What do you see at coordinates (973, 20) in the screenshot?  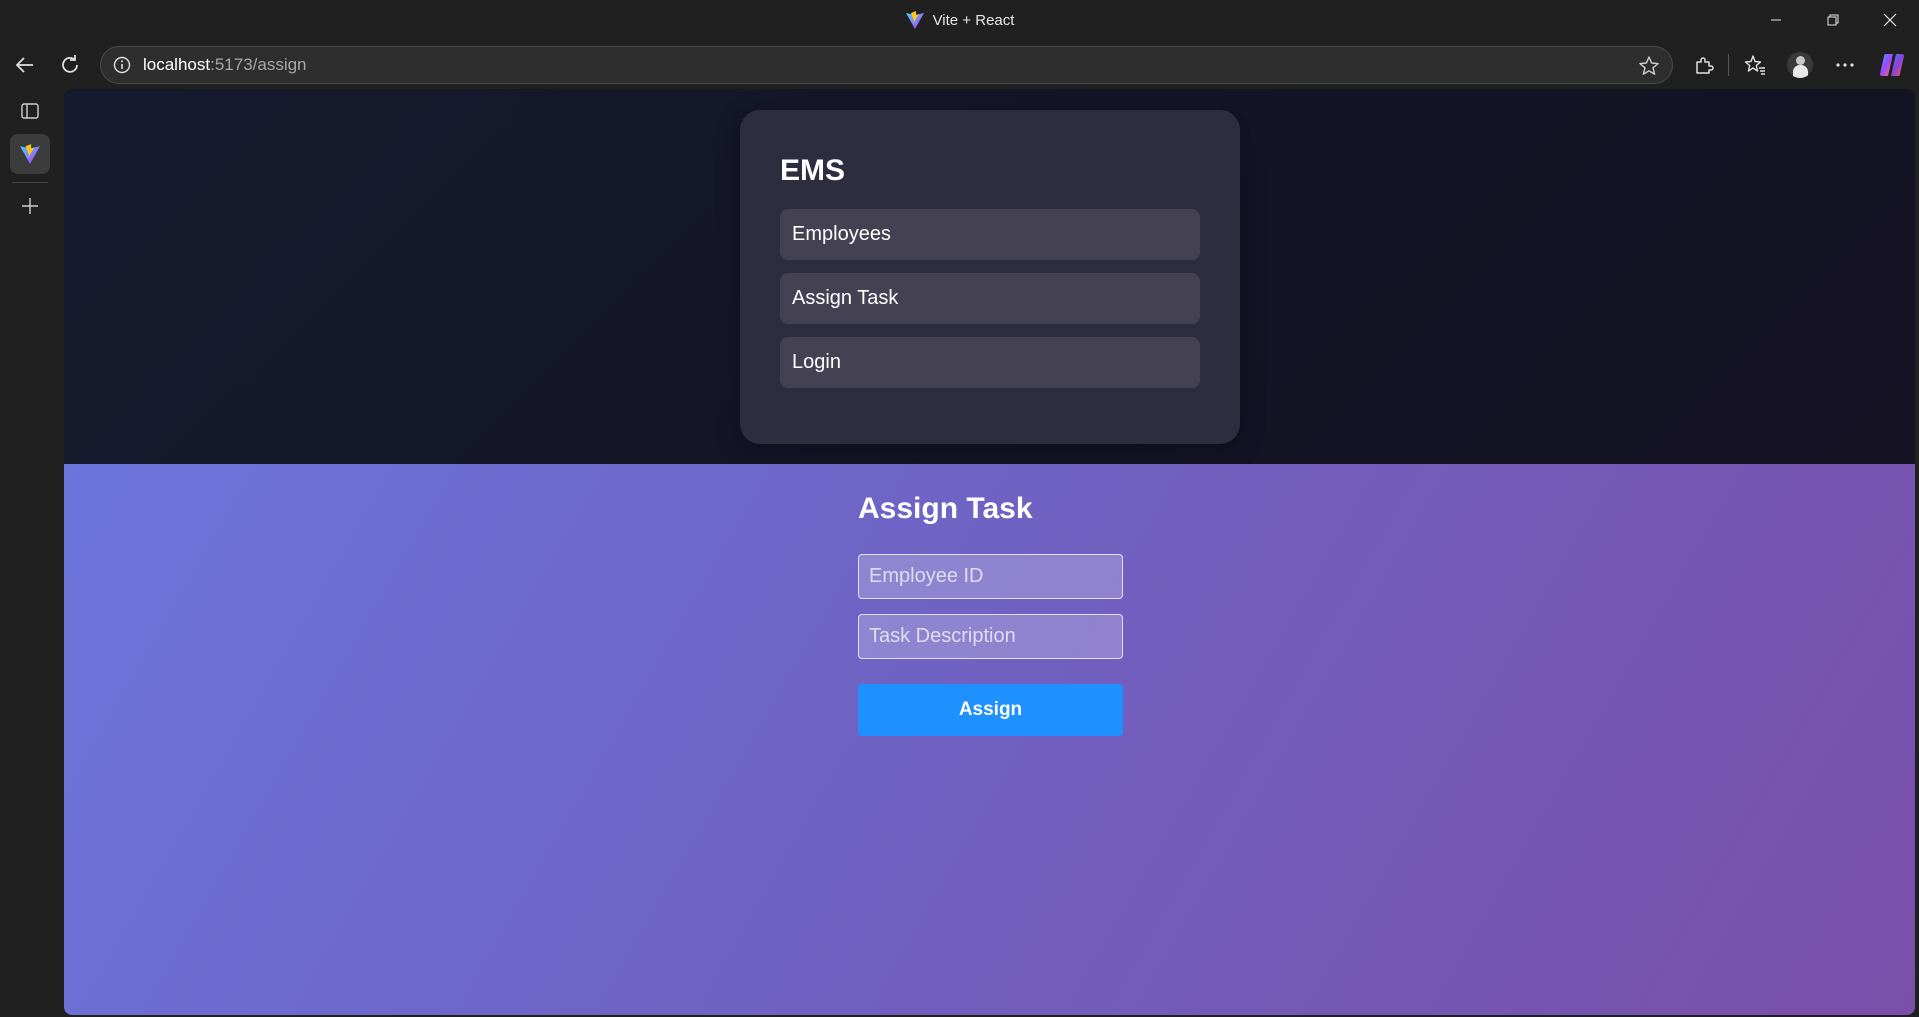 I see `window-title: Vite + React` at bounding box center [973, 20].